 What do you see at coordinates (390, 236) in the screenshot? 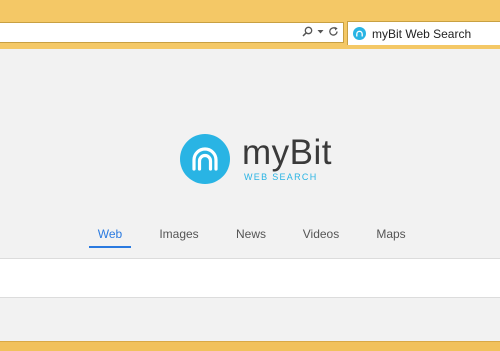
I see `tab-maps: Maps` at bounding box center [390, 236].